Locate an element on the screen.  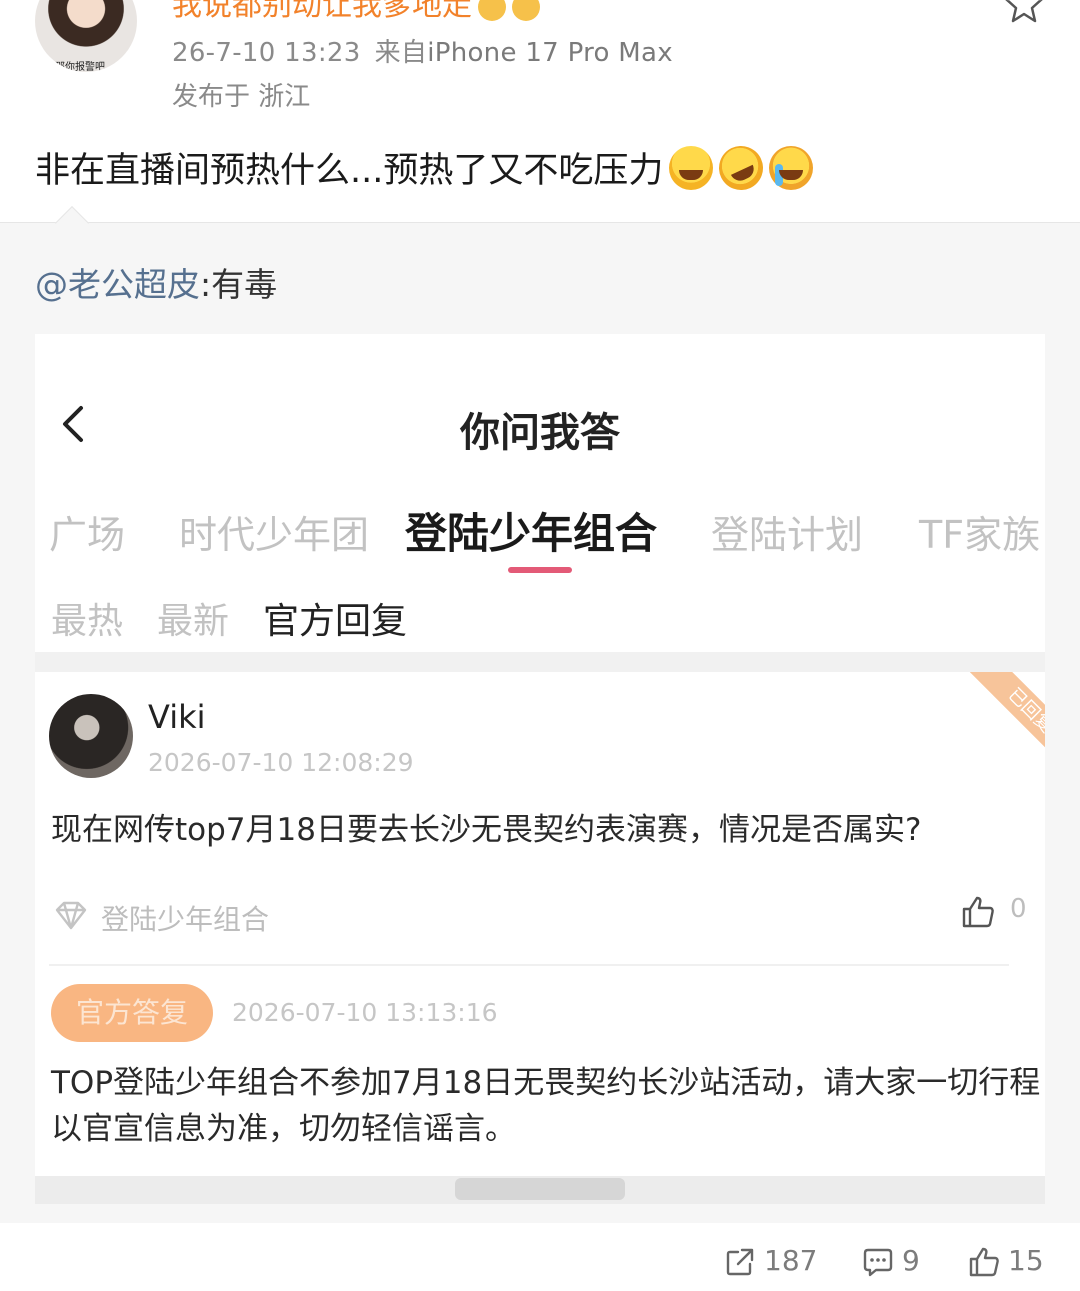
replied-ribbon-label: 已回复 is located at coordinates (1005, 712).